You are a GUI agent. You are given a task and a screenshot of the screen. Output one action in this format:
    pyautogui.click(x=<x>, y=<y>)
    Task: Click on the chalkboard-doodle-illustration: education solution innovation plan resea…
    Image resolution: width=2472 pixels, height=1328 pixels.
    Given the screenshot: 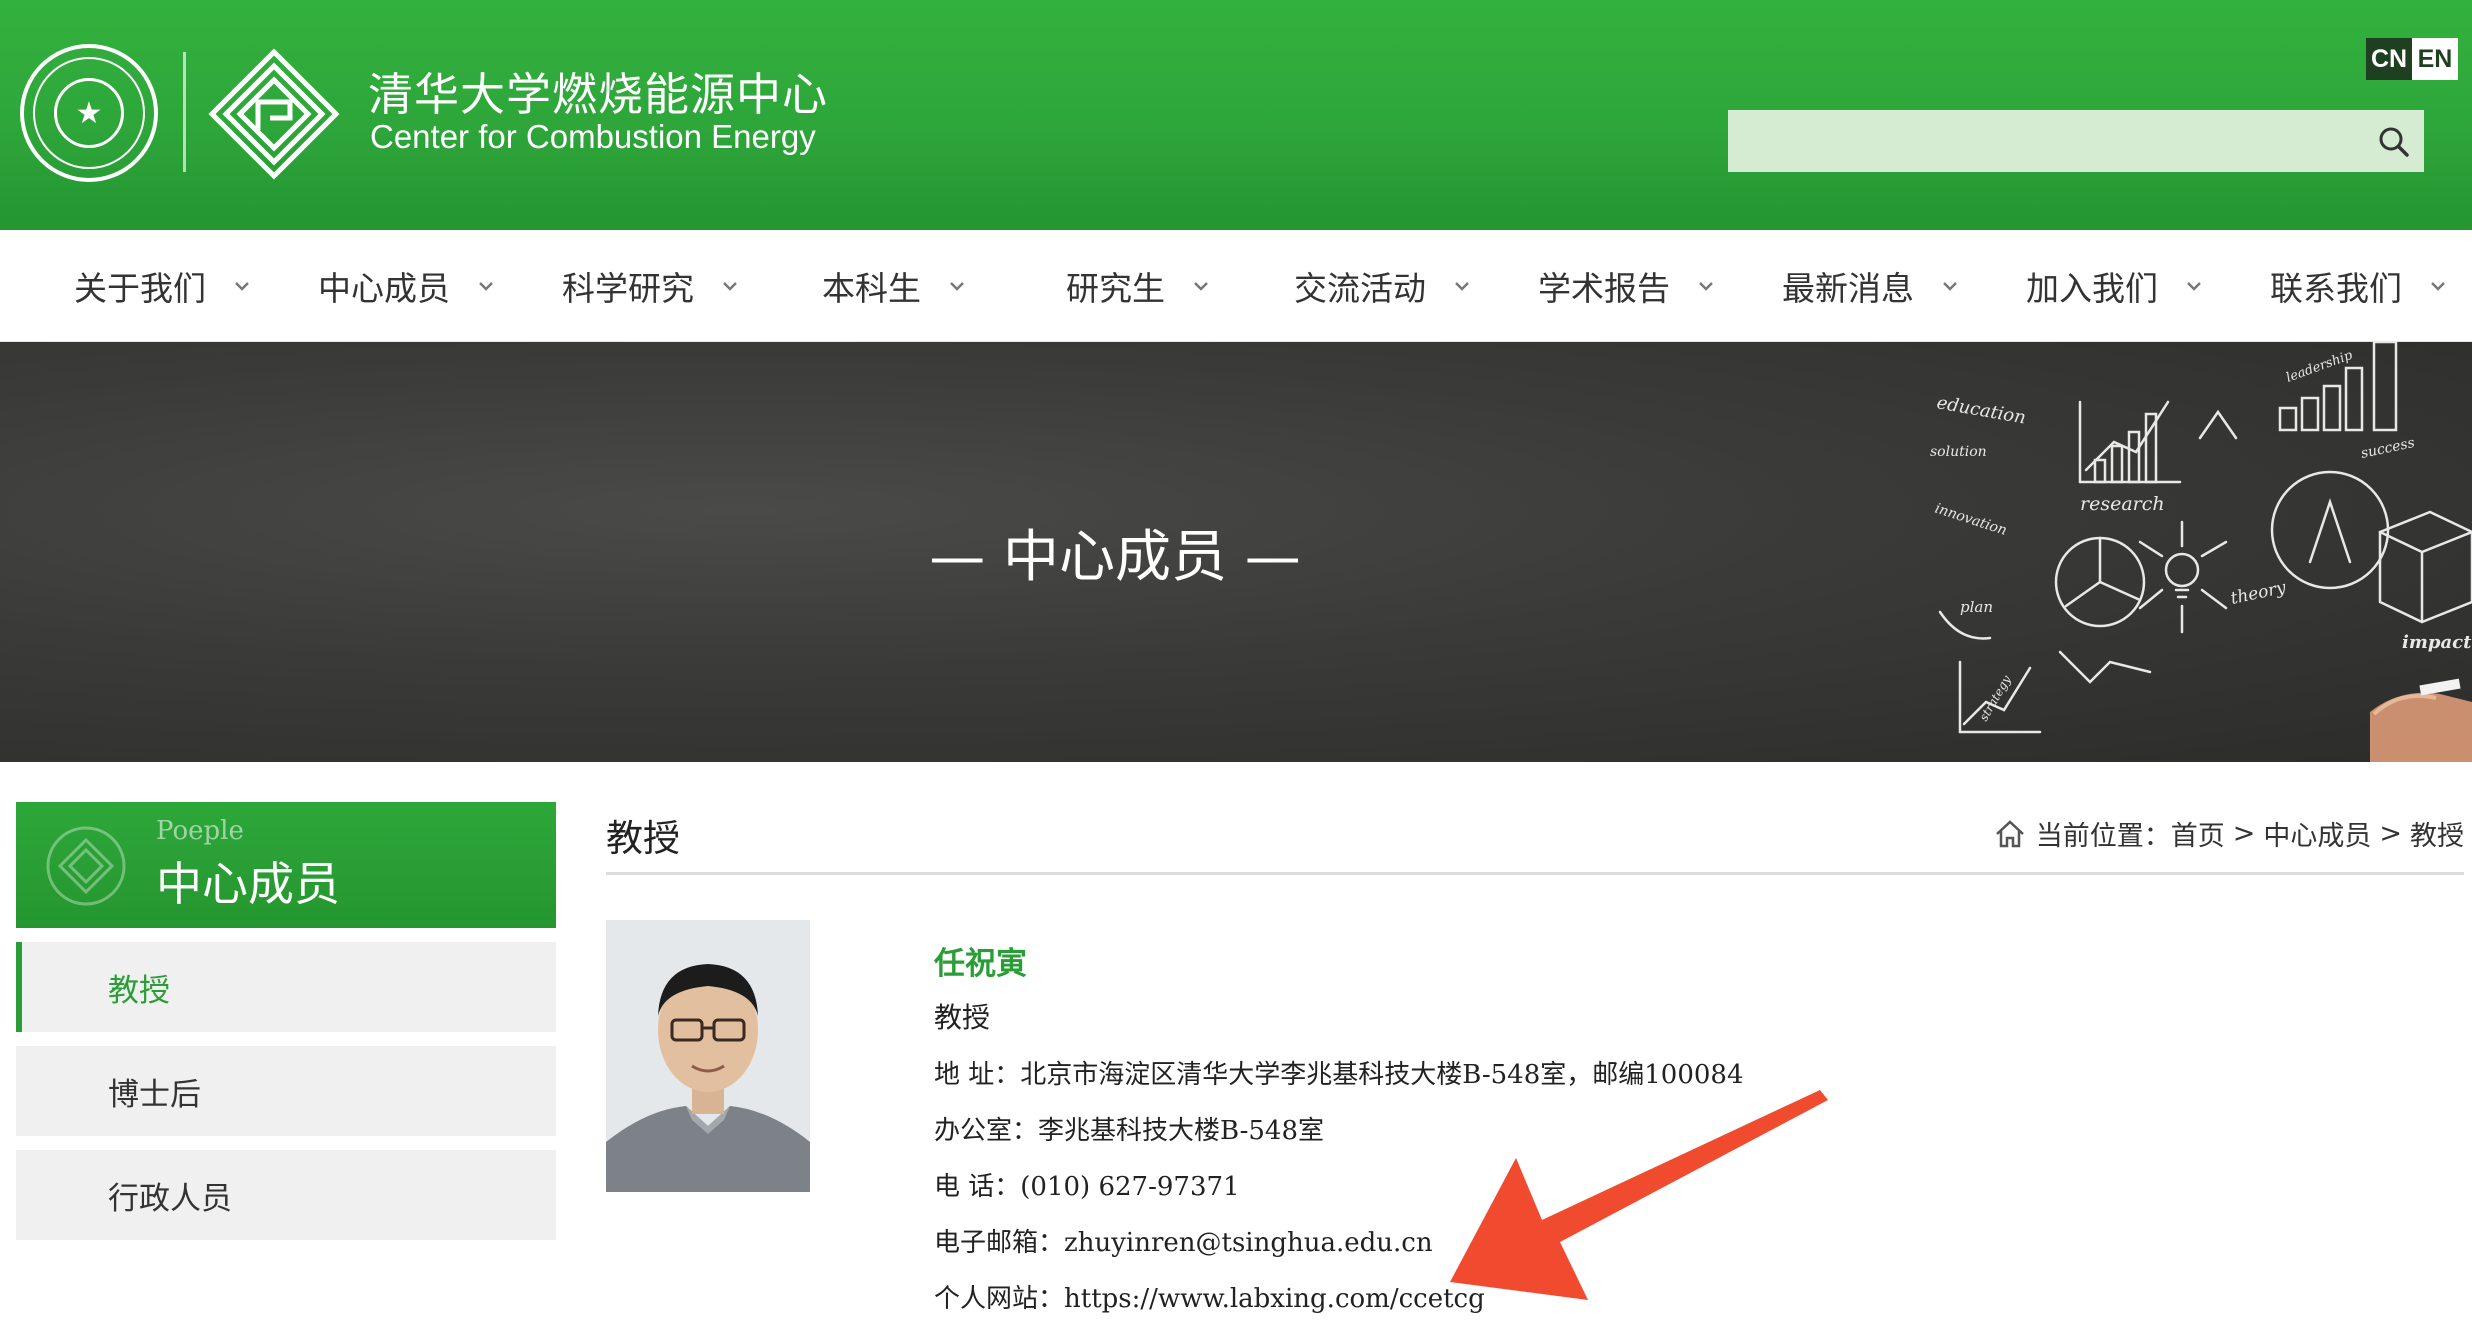 What is the action you would take?
    pyautogui.click(x=2201, y=552)
    